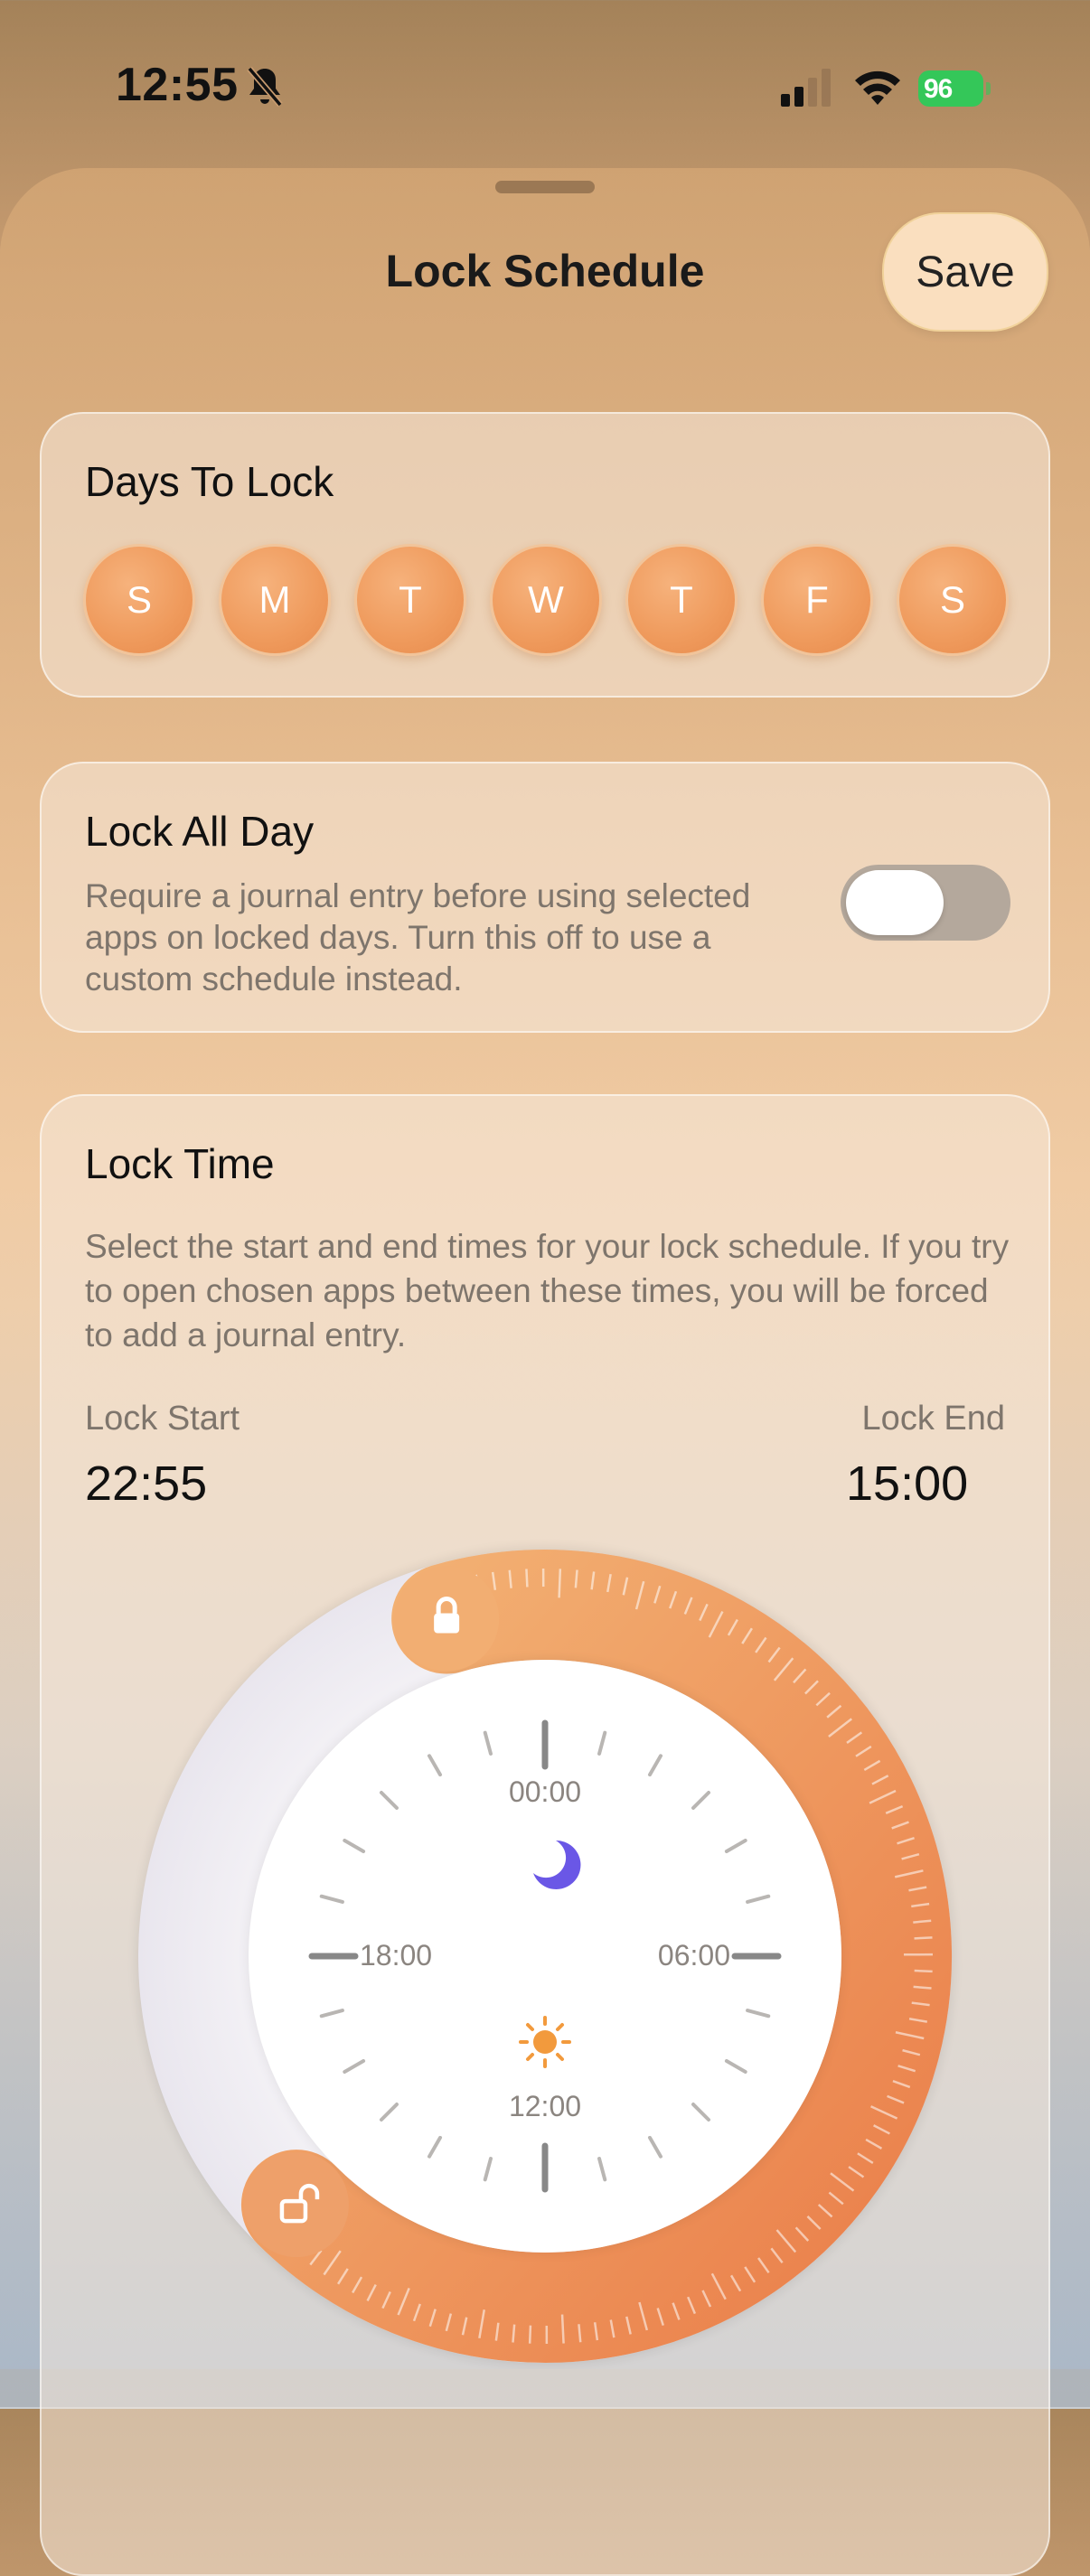  Describe the element at coordinates (545, 187) in the screenshot. I see `sheet-grabber` at that location.